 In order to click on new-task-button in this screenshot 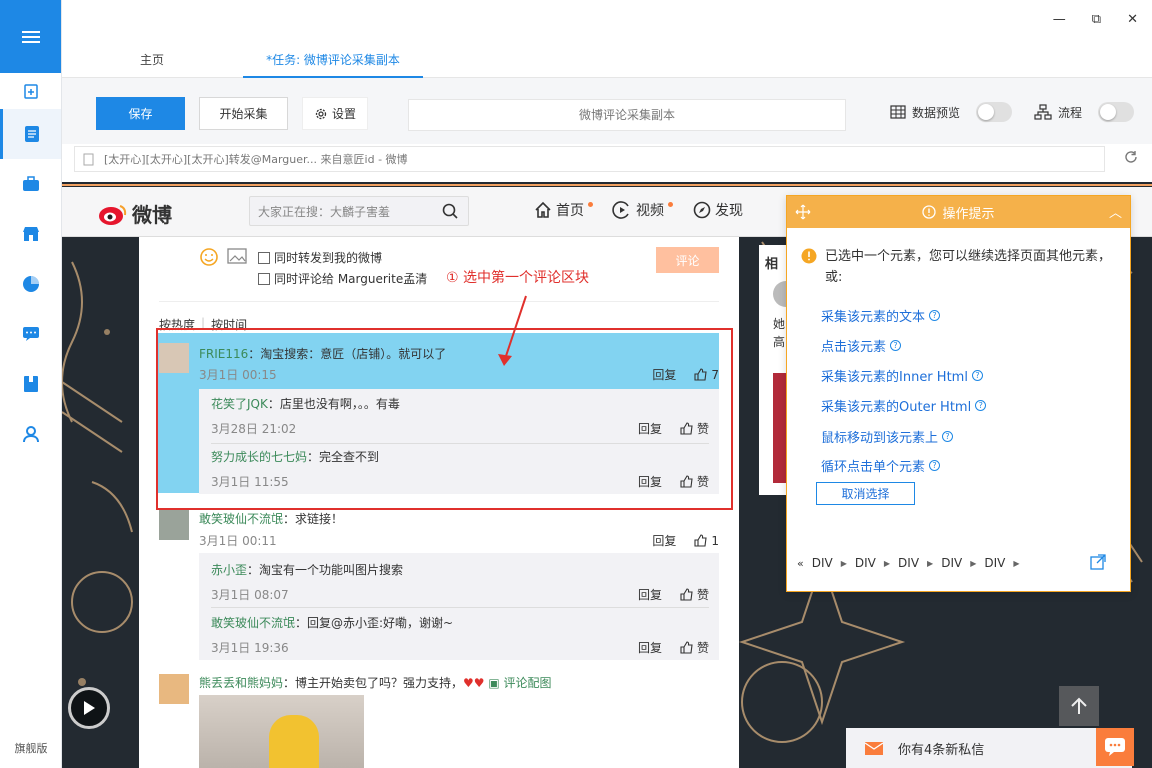, I will do `click(30, 91)`.